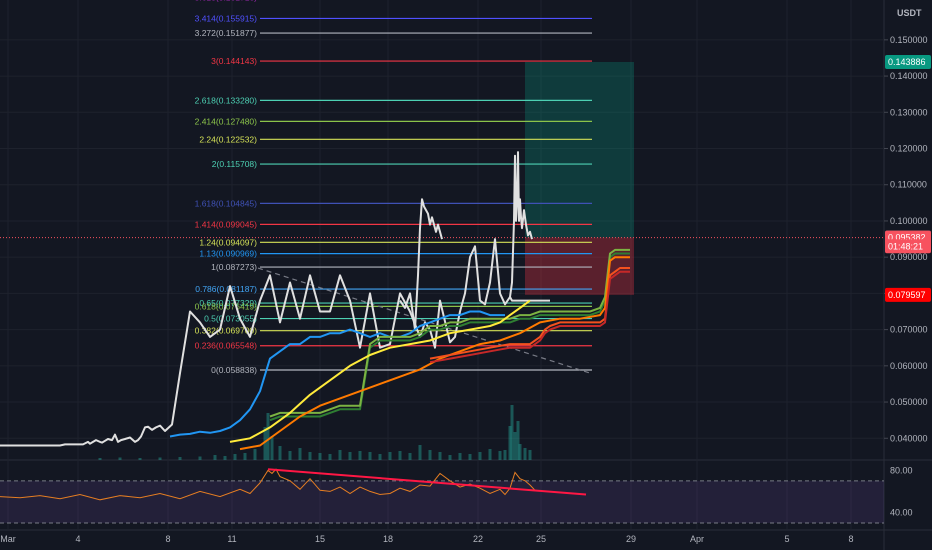 The image size is (932, 550). What do you see at coordinates (907, 62) in the screenshot?
I see `price-badge-label: 0.143886` at bounding box center [907, 62].